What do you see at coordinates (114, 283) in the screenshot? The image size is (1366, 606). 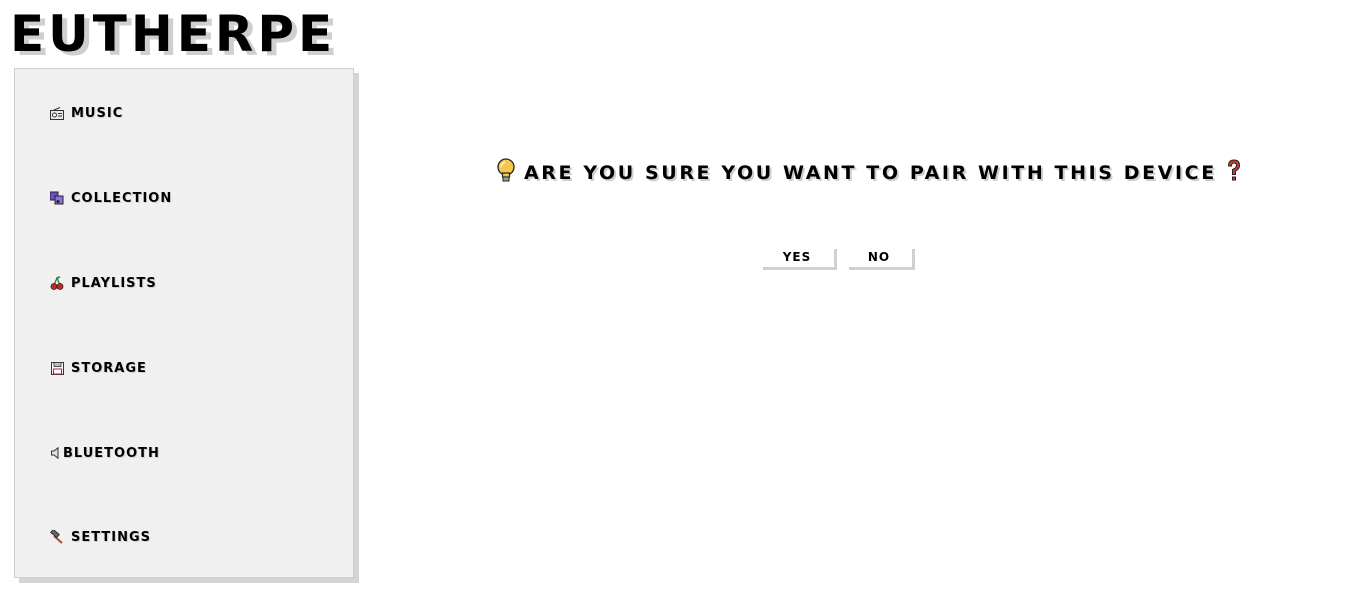 I see `sidebar-item-label: PLAYLISTS` at bounding box center [114, 283].